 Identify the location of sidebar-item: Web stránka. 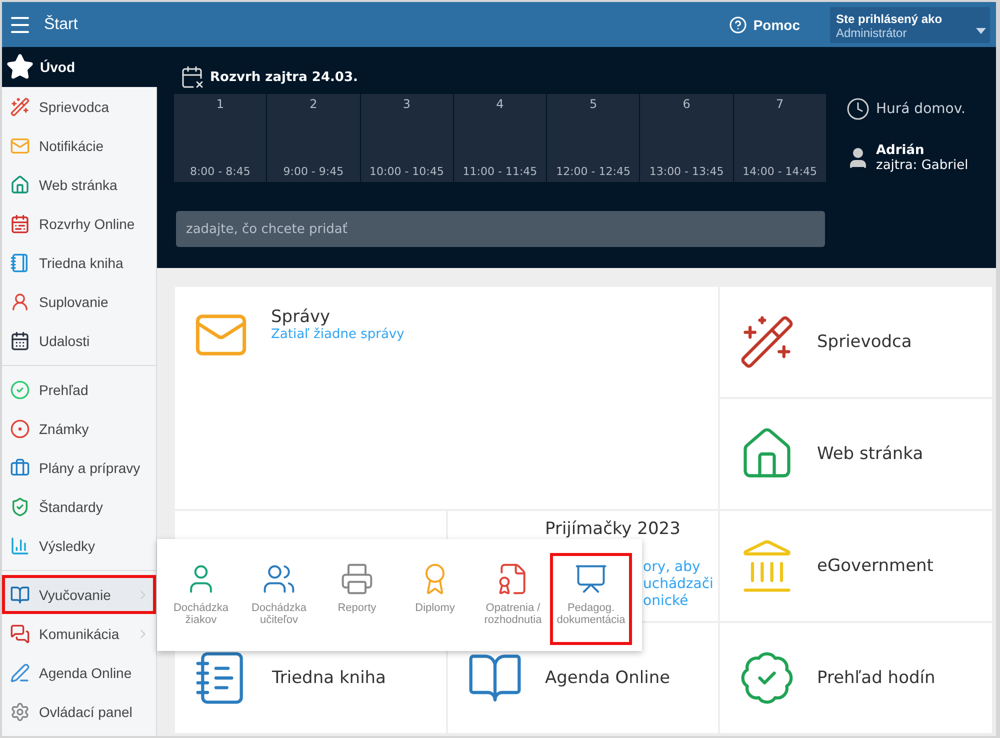
(79, 184).